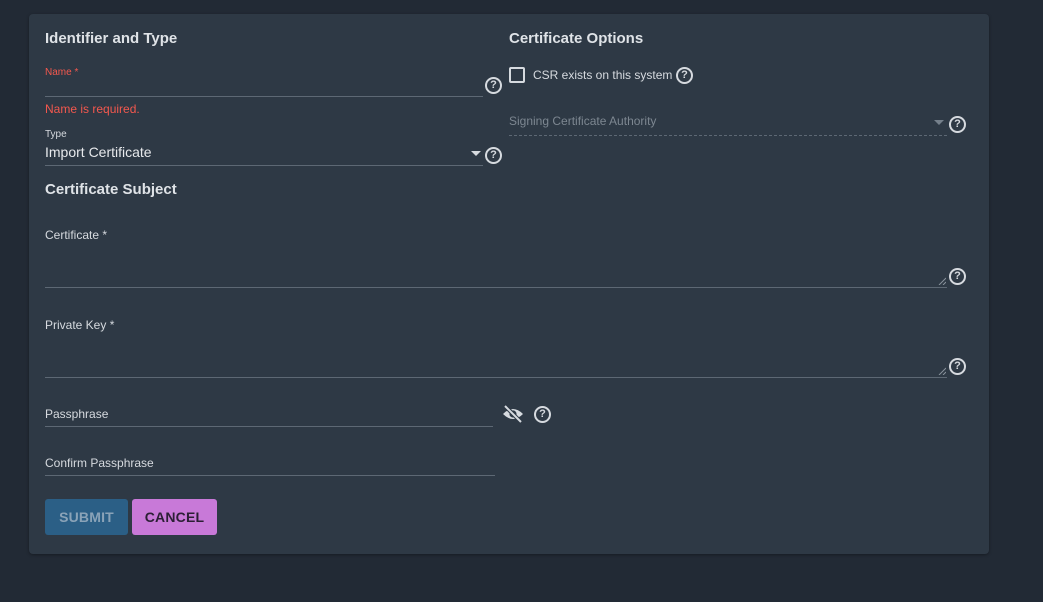 This screenshot has width=1043, height=602. Describe the element at coordinates (270, 475) in the screenshot. I see `confirm-passphrase-underline` at that location.